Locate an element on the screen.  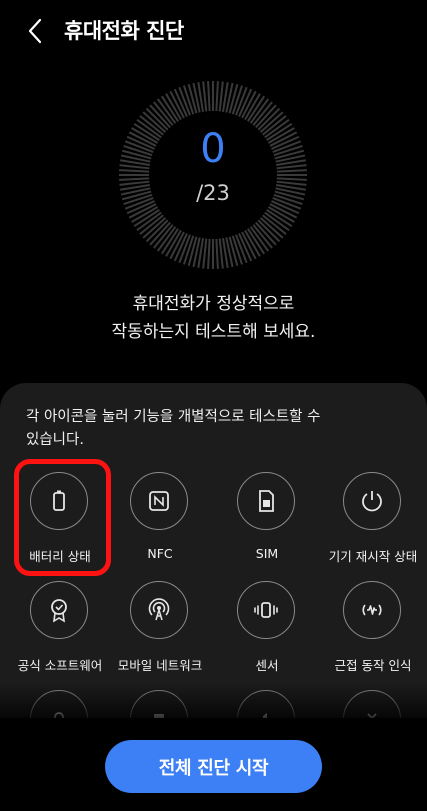
restart-icon is located at coordinates (372, 501).